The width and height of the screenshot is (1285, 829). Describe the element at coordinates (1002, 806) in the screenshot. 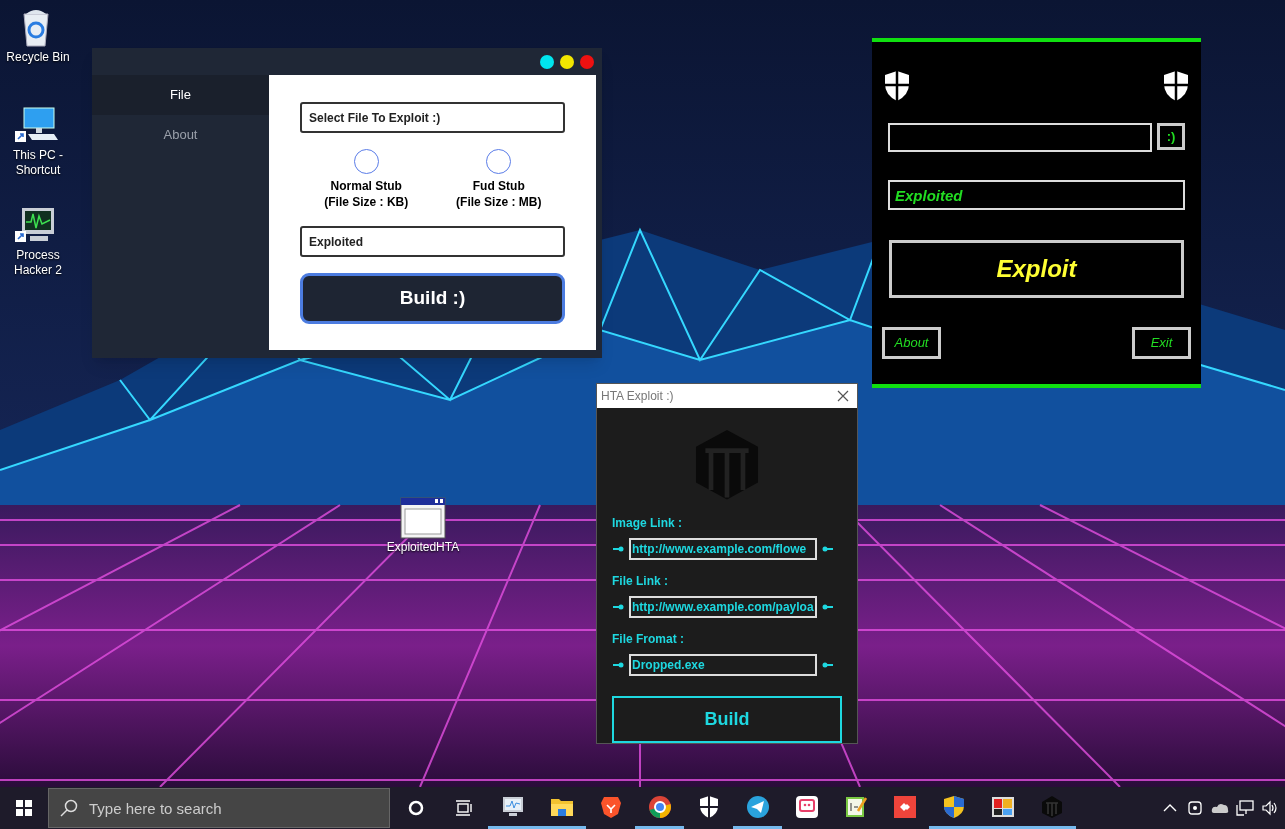

I see `color-tiles-icon` at that location.